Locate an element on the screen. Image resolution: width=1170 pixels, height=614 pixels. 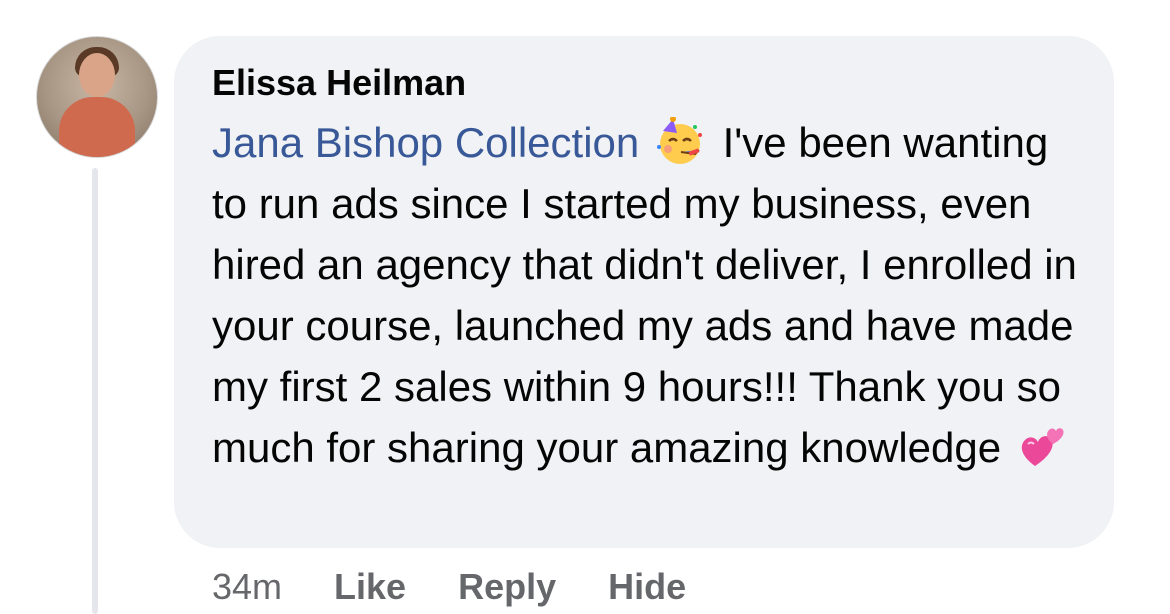
thread-line is located at coordinates (95, 391).